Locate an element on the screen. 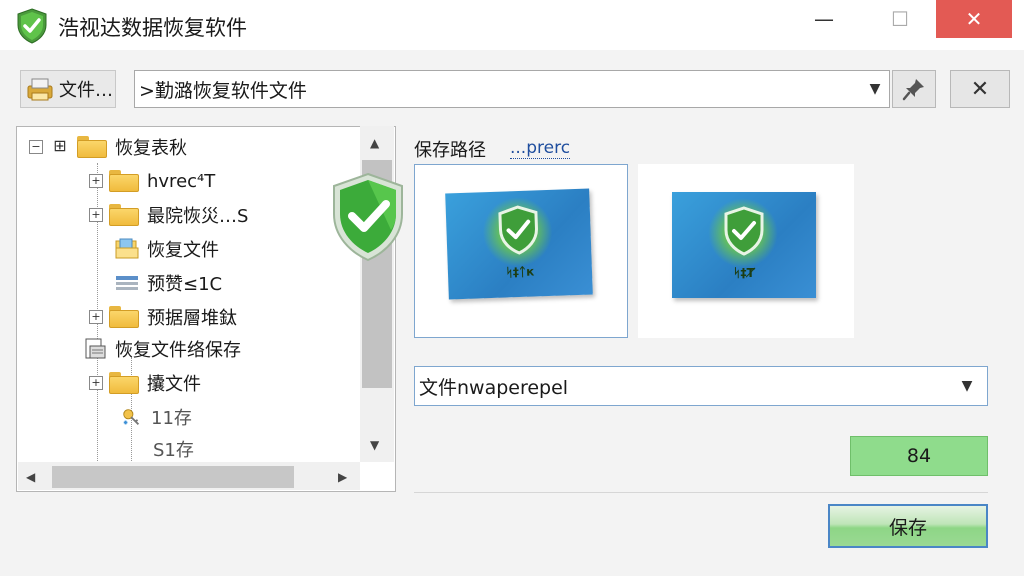 The height and width of the screenshot is (576, 1024). card-caption: ᛋ‡Ⱦ is located at coordinates (744, 273).